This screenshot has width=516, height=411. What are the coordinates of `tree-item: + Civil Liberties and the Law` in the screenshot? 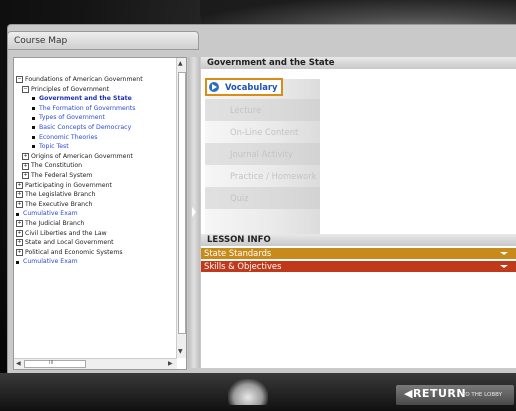 It's located at (99, 234).